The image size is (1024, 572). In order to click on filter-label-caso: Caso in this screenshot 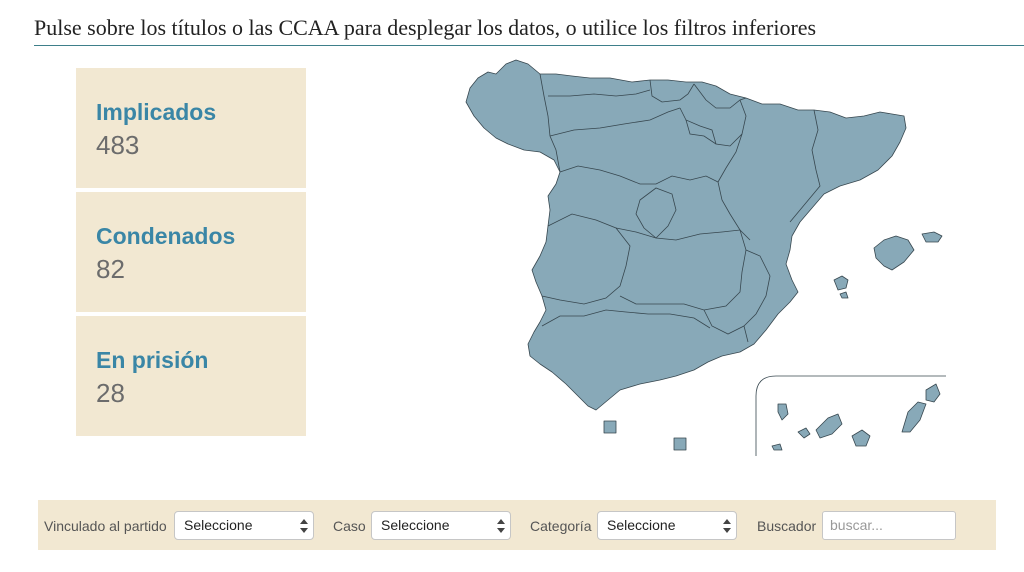, I will do `click(349, 526)`.